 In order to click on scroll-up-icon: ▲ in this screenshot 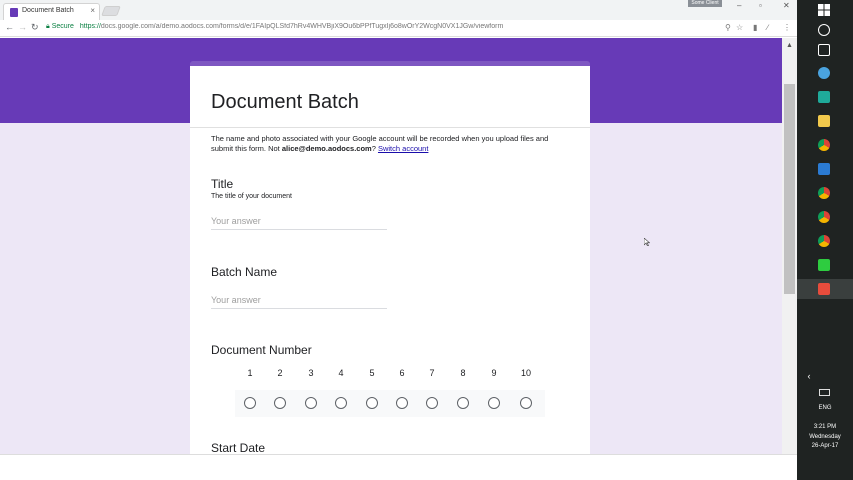, I will do `click(789, 45)`.